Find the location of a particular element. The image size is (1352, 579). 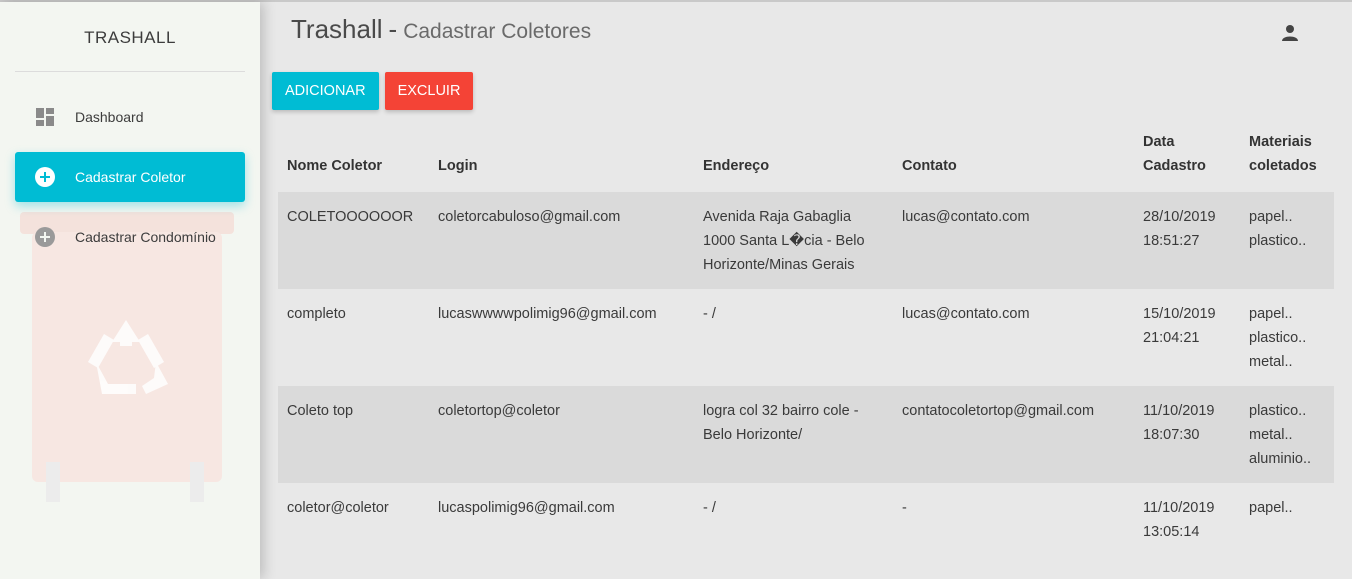

toolbar: ADICIONAR EXCLUIR is located at coordinates (373, 91).